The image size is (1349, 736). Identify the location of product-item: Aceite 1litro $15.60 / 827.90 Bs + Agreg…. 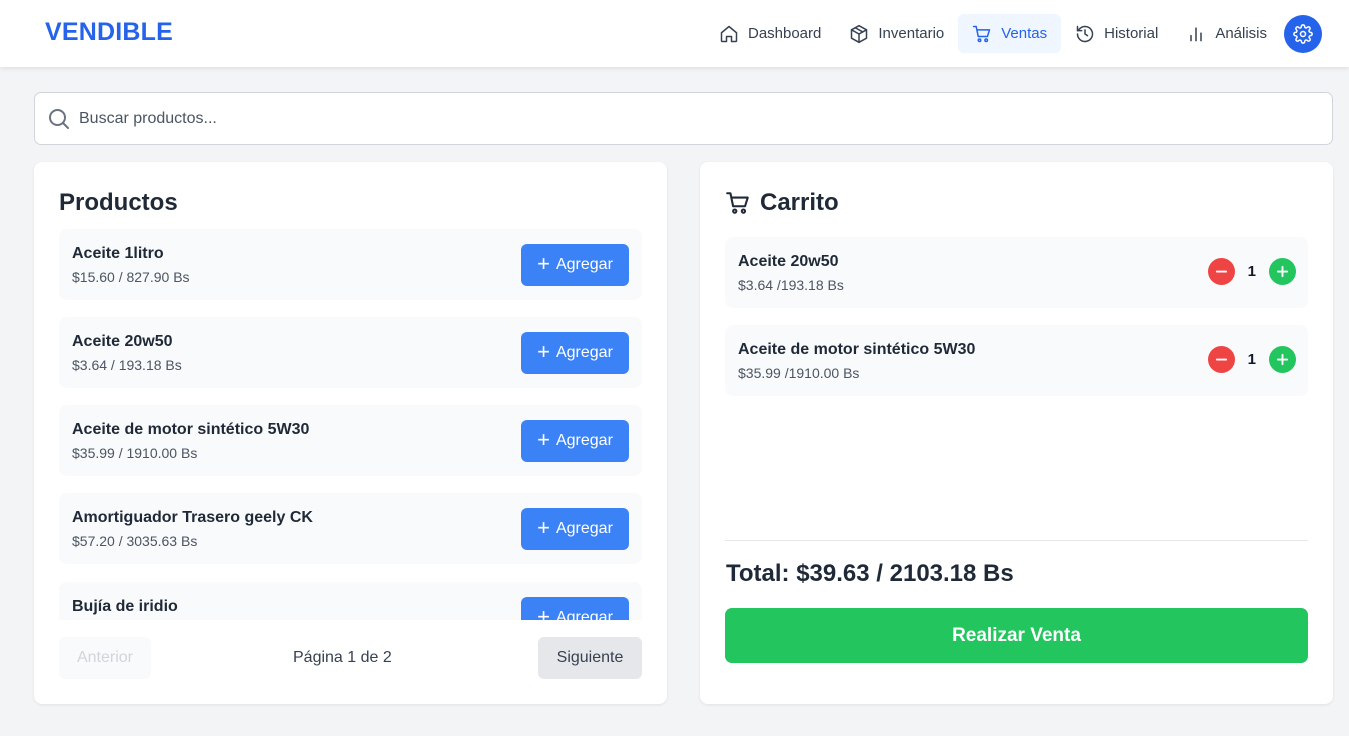
(350, 264).